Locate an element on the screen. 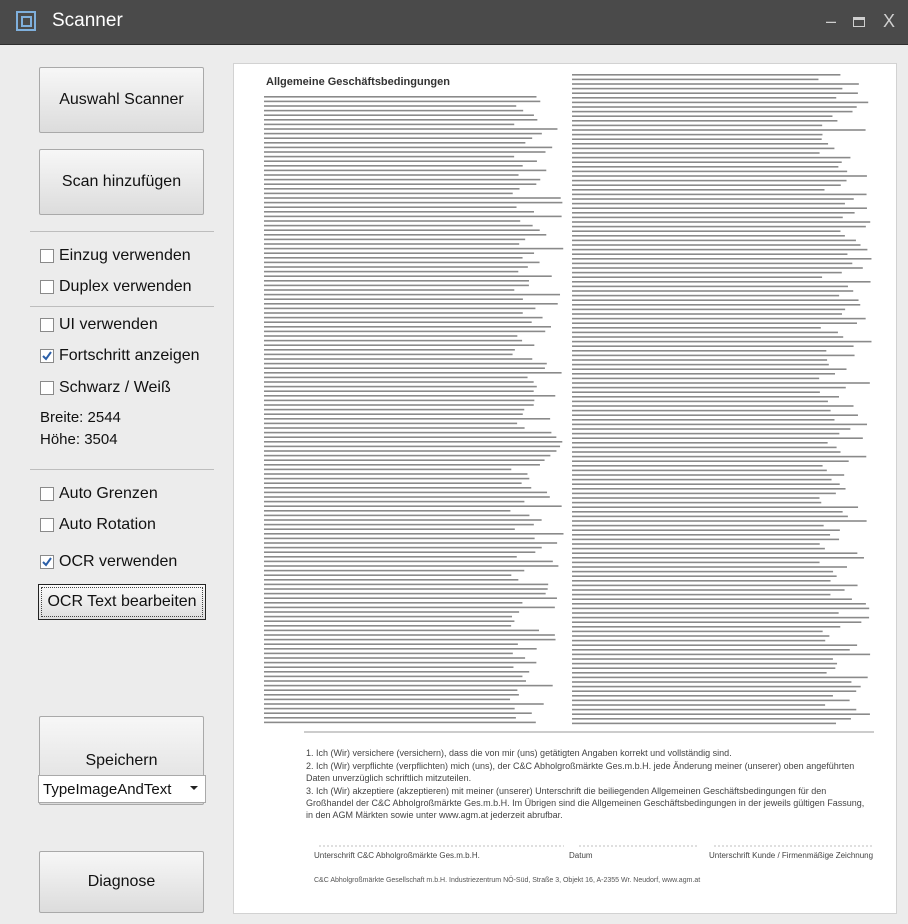 The width and height of the screenshot is (908, 924). edit-ocr-text-button: OCR Text bearbeiten is located at coordinates (122, 602).